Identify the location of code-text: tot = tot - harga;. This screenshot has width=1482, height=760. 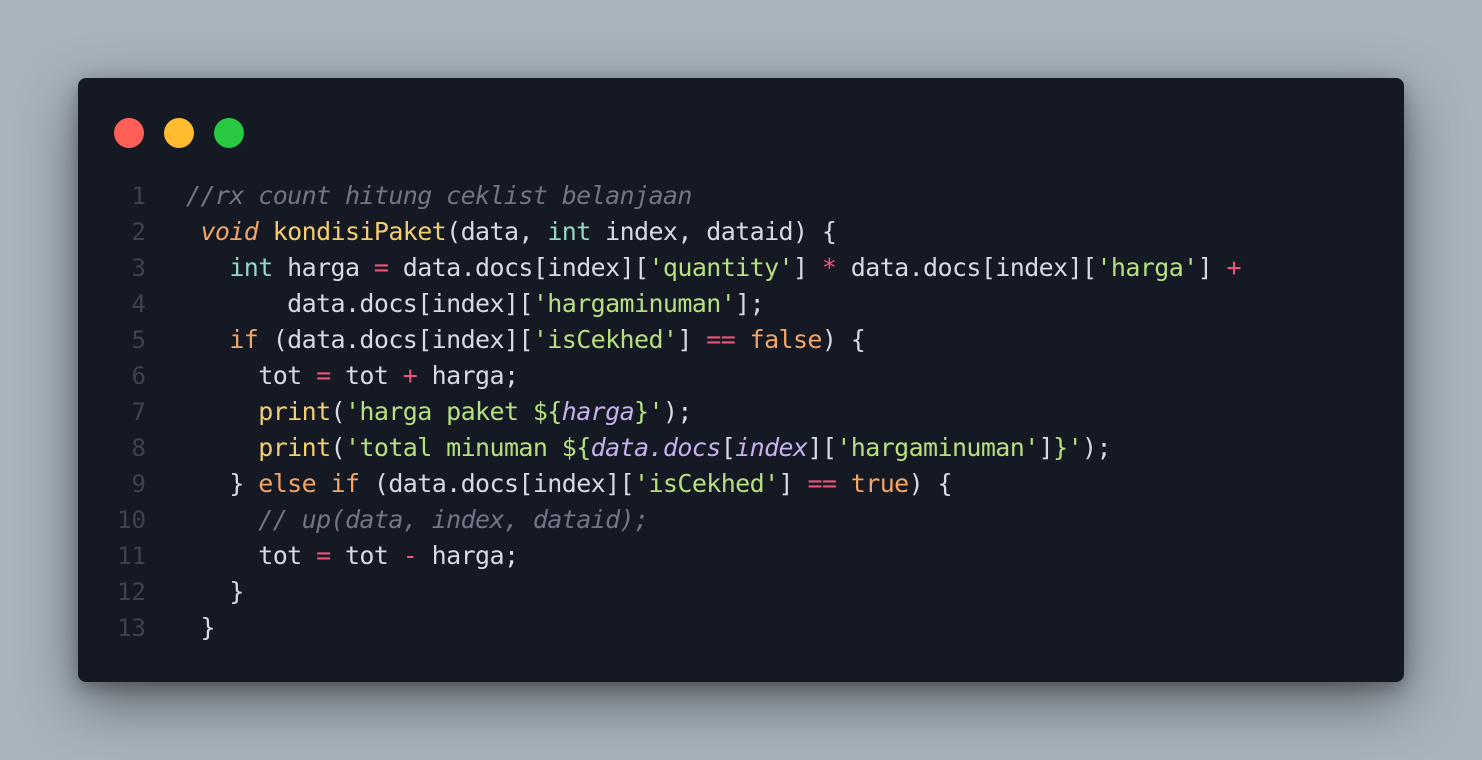
(352, 556).